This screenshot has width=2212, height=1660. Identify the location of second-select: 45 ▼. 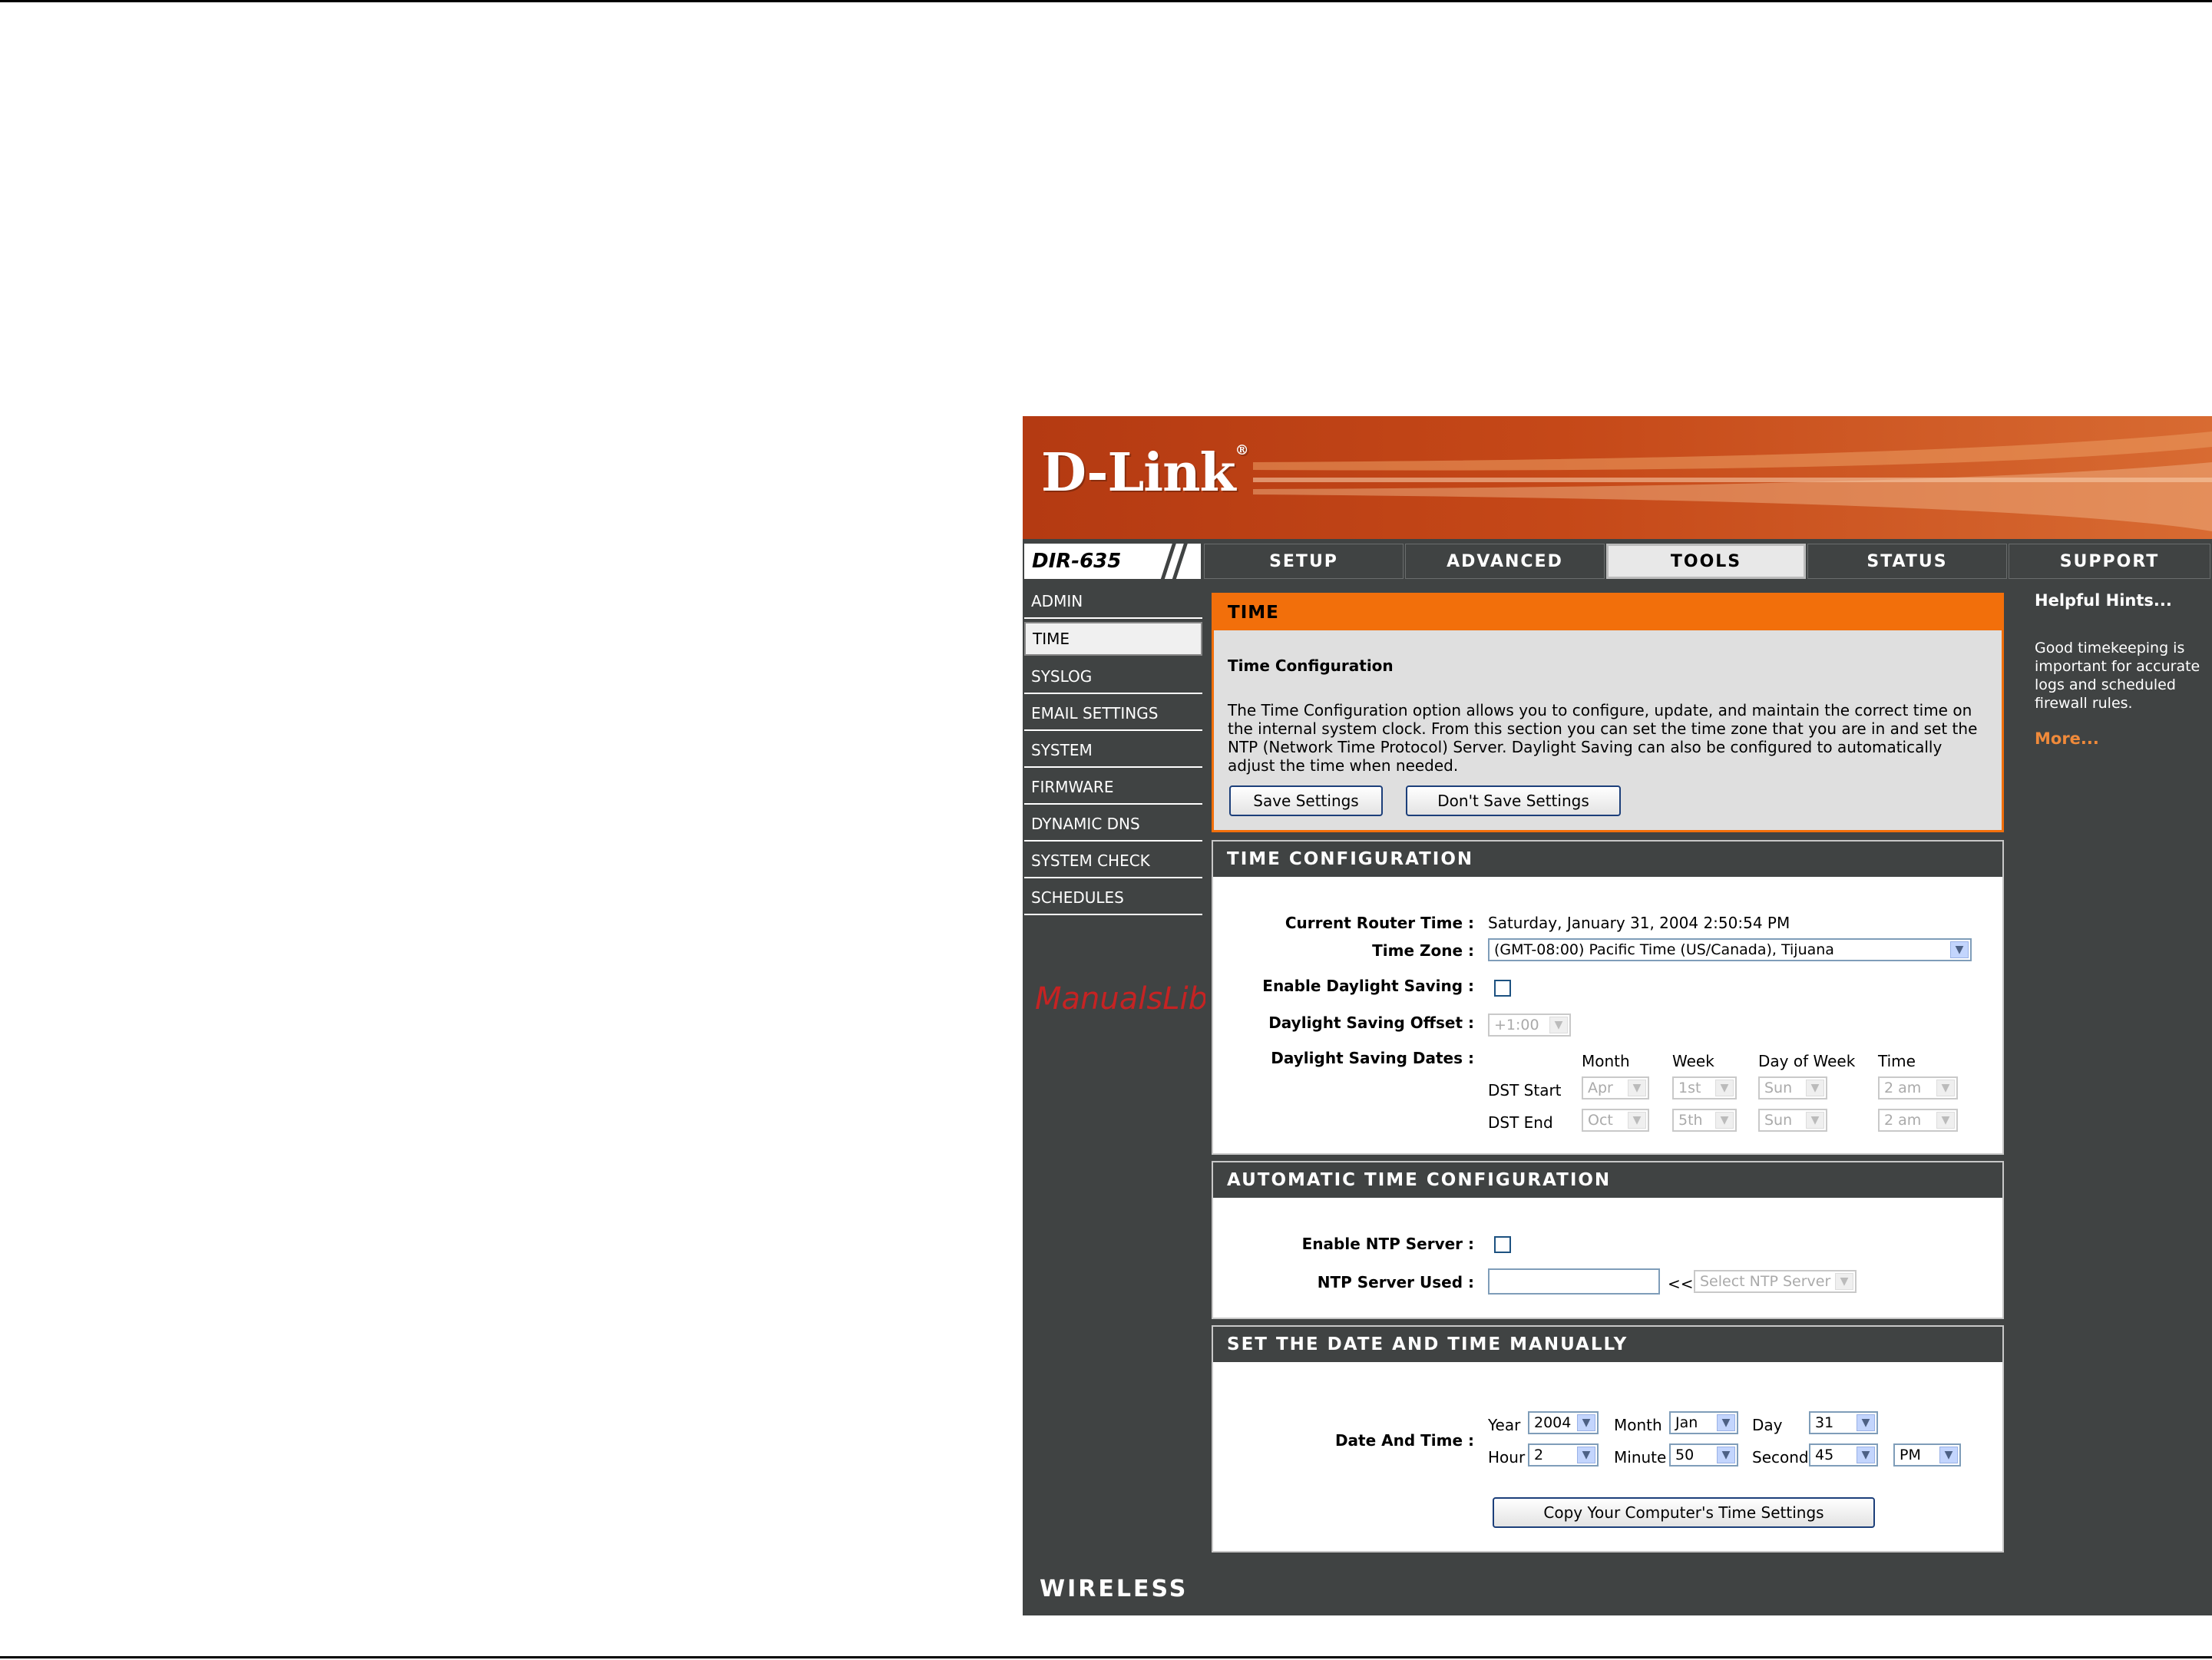
(1844, 1455).